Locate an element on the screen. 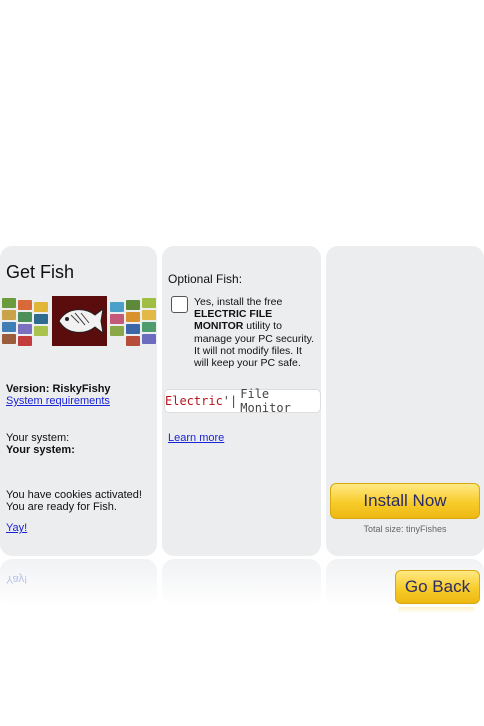 The width and height of the screenshot is (484, 726). cookies-status: You have cookies activated! is located at coordinates (74, 495).